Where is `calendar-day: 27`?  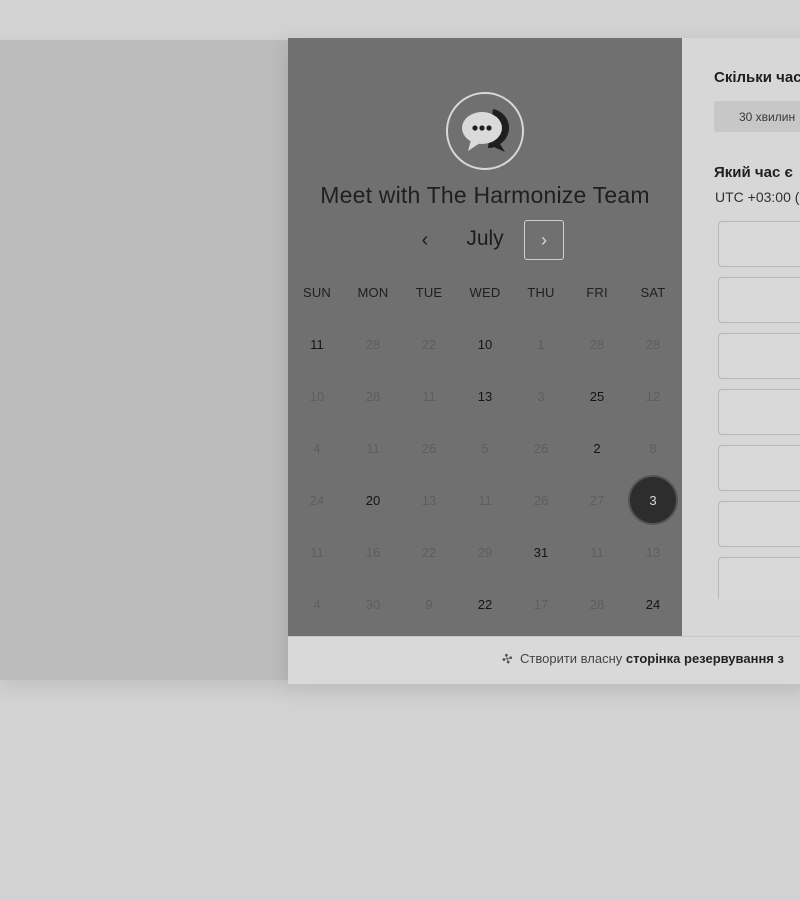 calendar-day: 27 is located at coordinates (597, 500).